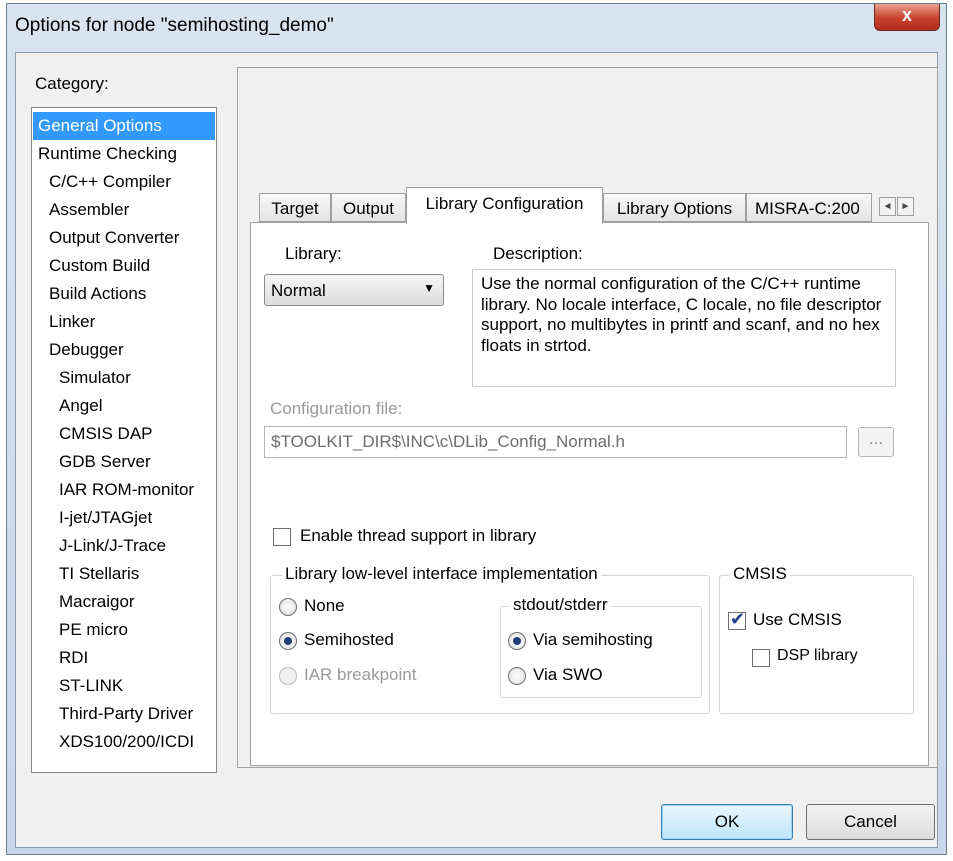 Image resolution: width=953 pixels, height=861 pixels. Describe the element at coordinates (124, 574) in the screenshot. I see `category-item-ti-stellaris: TI Stellaris` at that location.